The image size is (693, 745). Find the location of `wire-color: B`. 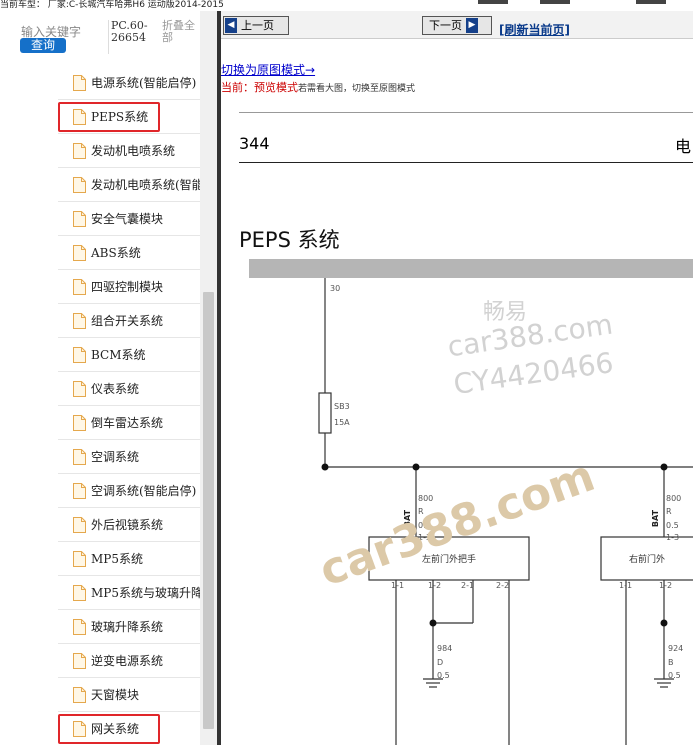

wire-color: B is located at coordinates (671, 662).